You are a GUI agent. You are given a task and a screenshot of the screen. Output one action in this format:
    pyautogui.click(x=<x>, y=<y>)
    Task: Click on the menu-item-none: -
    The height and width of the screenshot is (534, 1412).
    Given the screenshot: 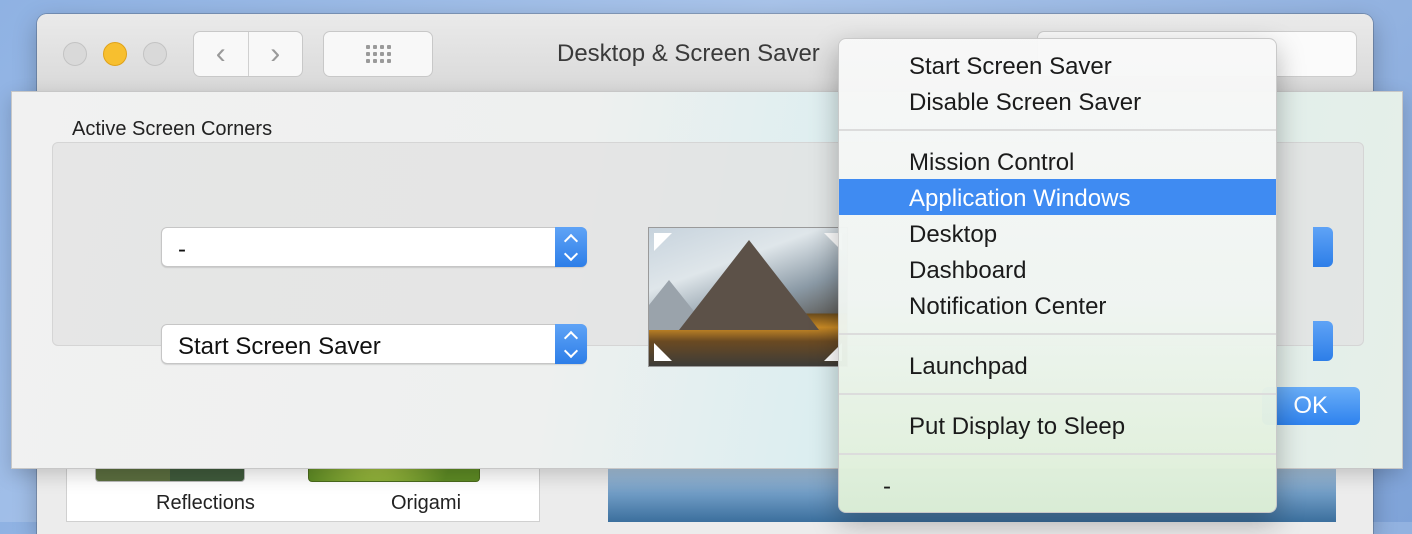 What is the action you would take?
    pyautogui.click(x=1057, y=485)
    